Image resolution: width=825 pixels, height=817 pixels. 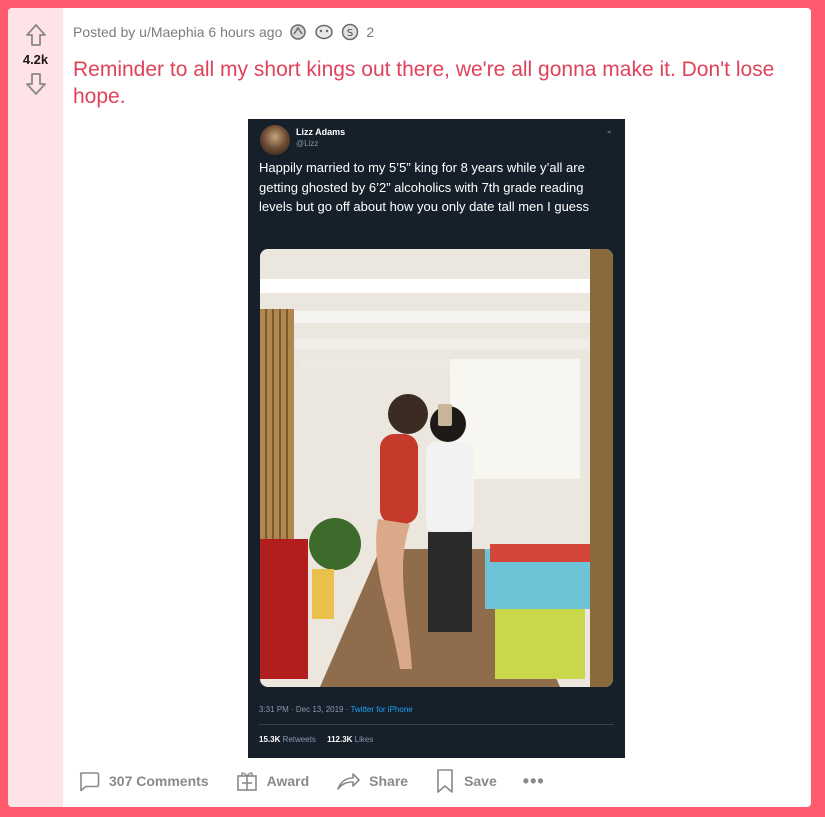 I want to click on vote-column: 4.2k, so click(x=35, y=407).